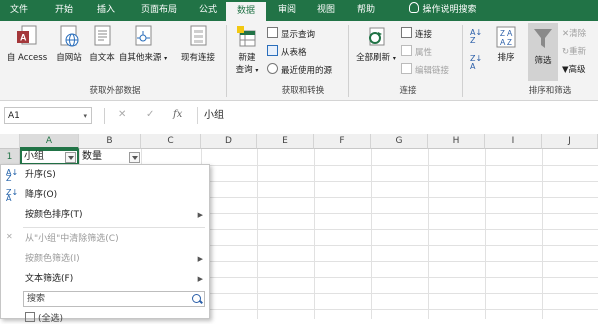 The width and height of the screenshot is (598, 324). I want to click on properties-label: 属性, so click(424, 53).